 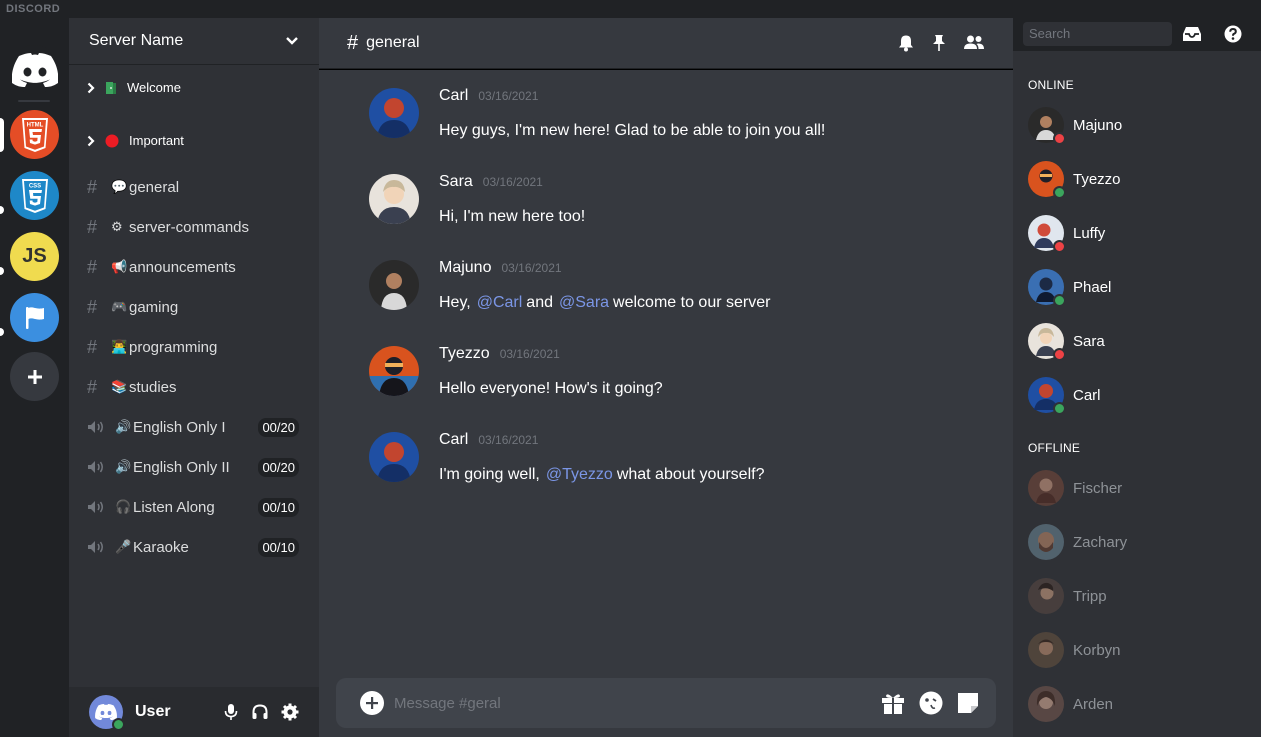 I want to click on add-server-button, so click(x=34, y=376).